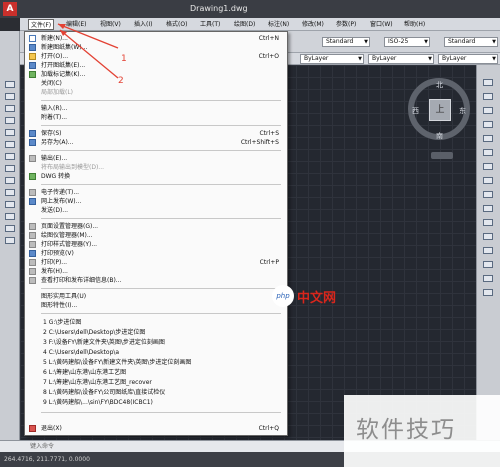 Image resolution: width=500 pixels, height=467 pixels. What do you see at coordinates (76, 24) in the screenshot?
I see `menu-edit: 编辑(E)` at bounding box center [76, 24].